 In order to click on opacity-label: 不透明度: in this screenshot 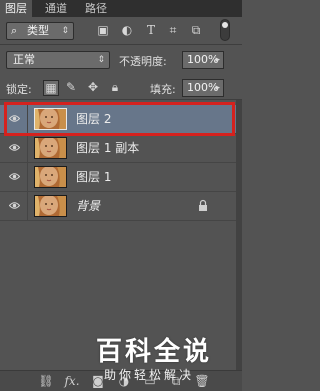, I will do `click(143, 61)`.